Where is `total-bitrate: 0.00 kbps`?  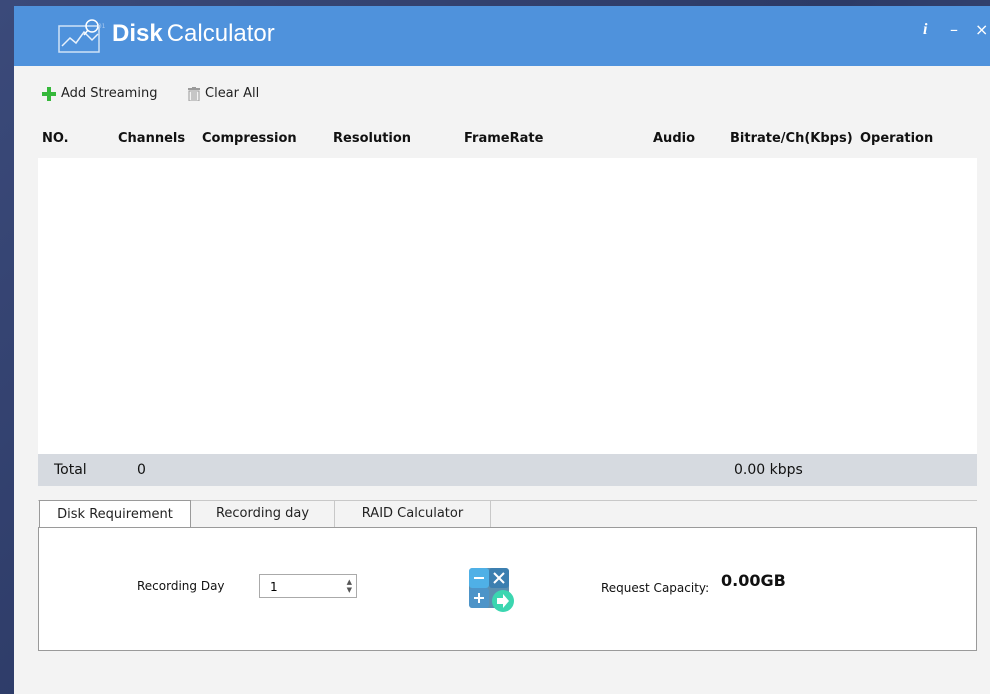 total-bitrate: 0.00 kbps is located at coordinates (768, 470).